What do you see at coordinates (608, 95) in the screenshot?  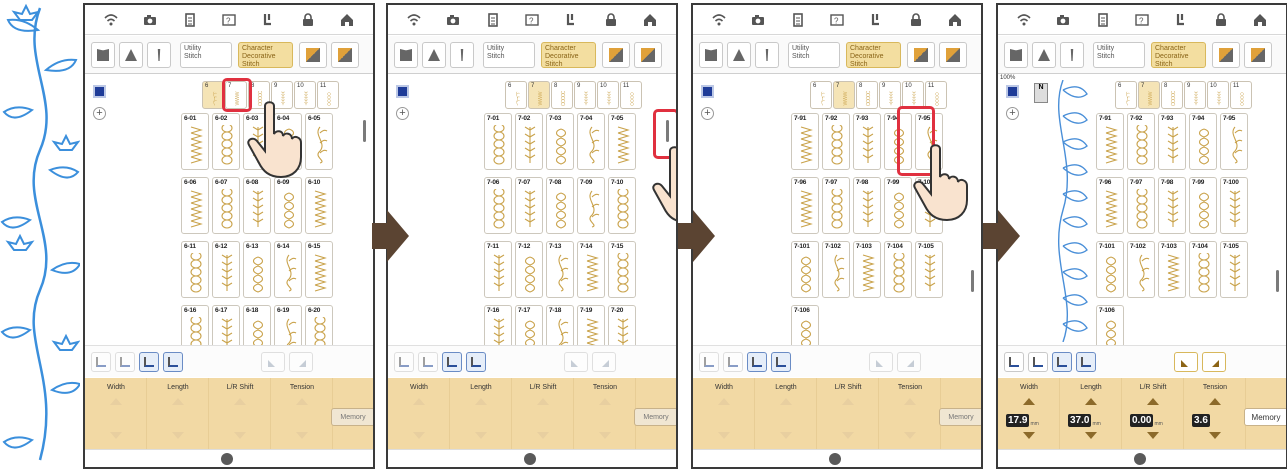 I see `pattern-tab-10: 10` at bounding box center [608, 95].